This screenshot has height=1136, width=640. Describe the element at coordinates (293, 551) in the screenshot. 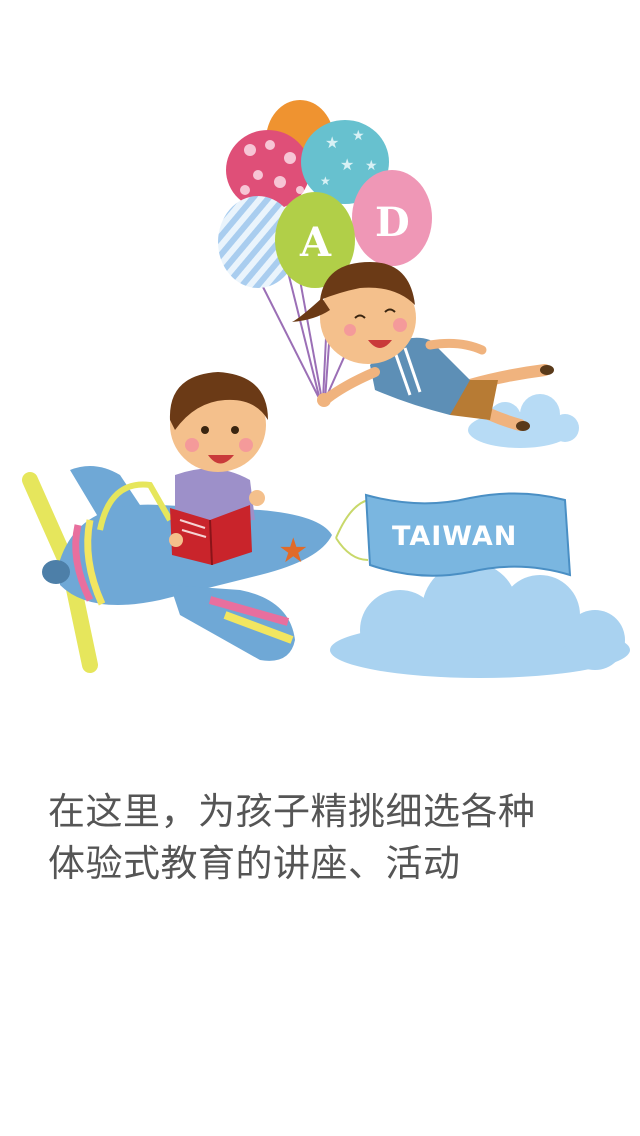

I see `star-icon: ★` at that location.